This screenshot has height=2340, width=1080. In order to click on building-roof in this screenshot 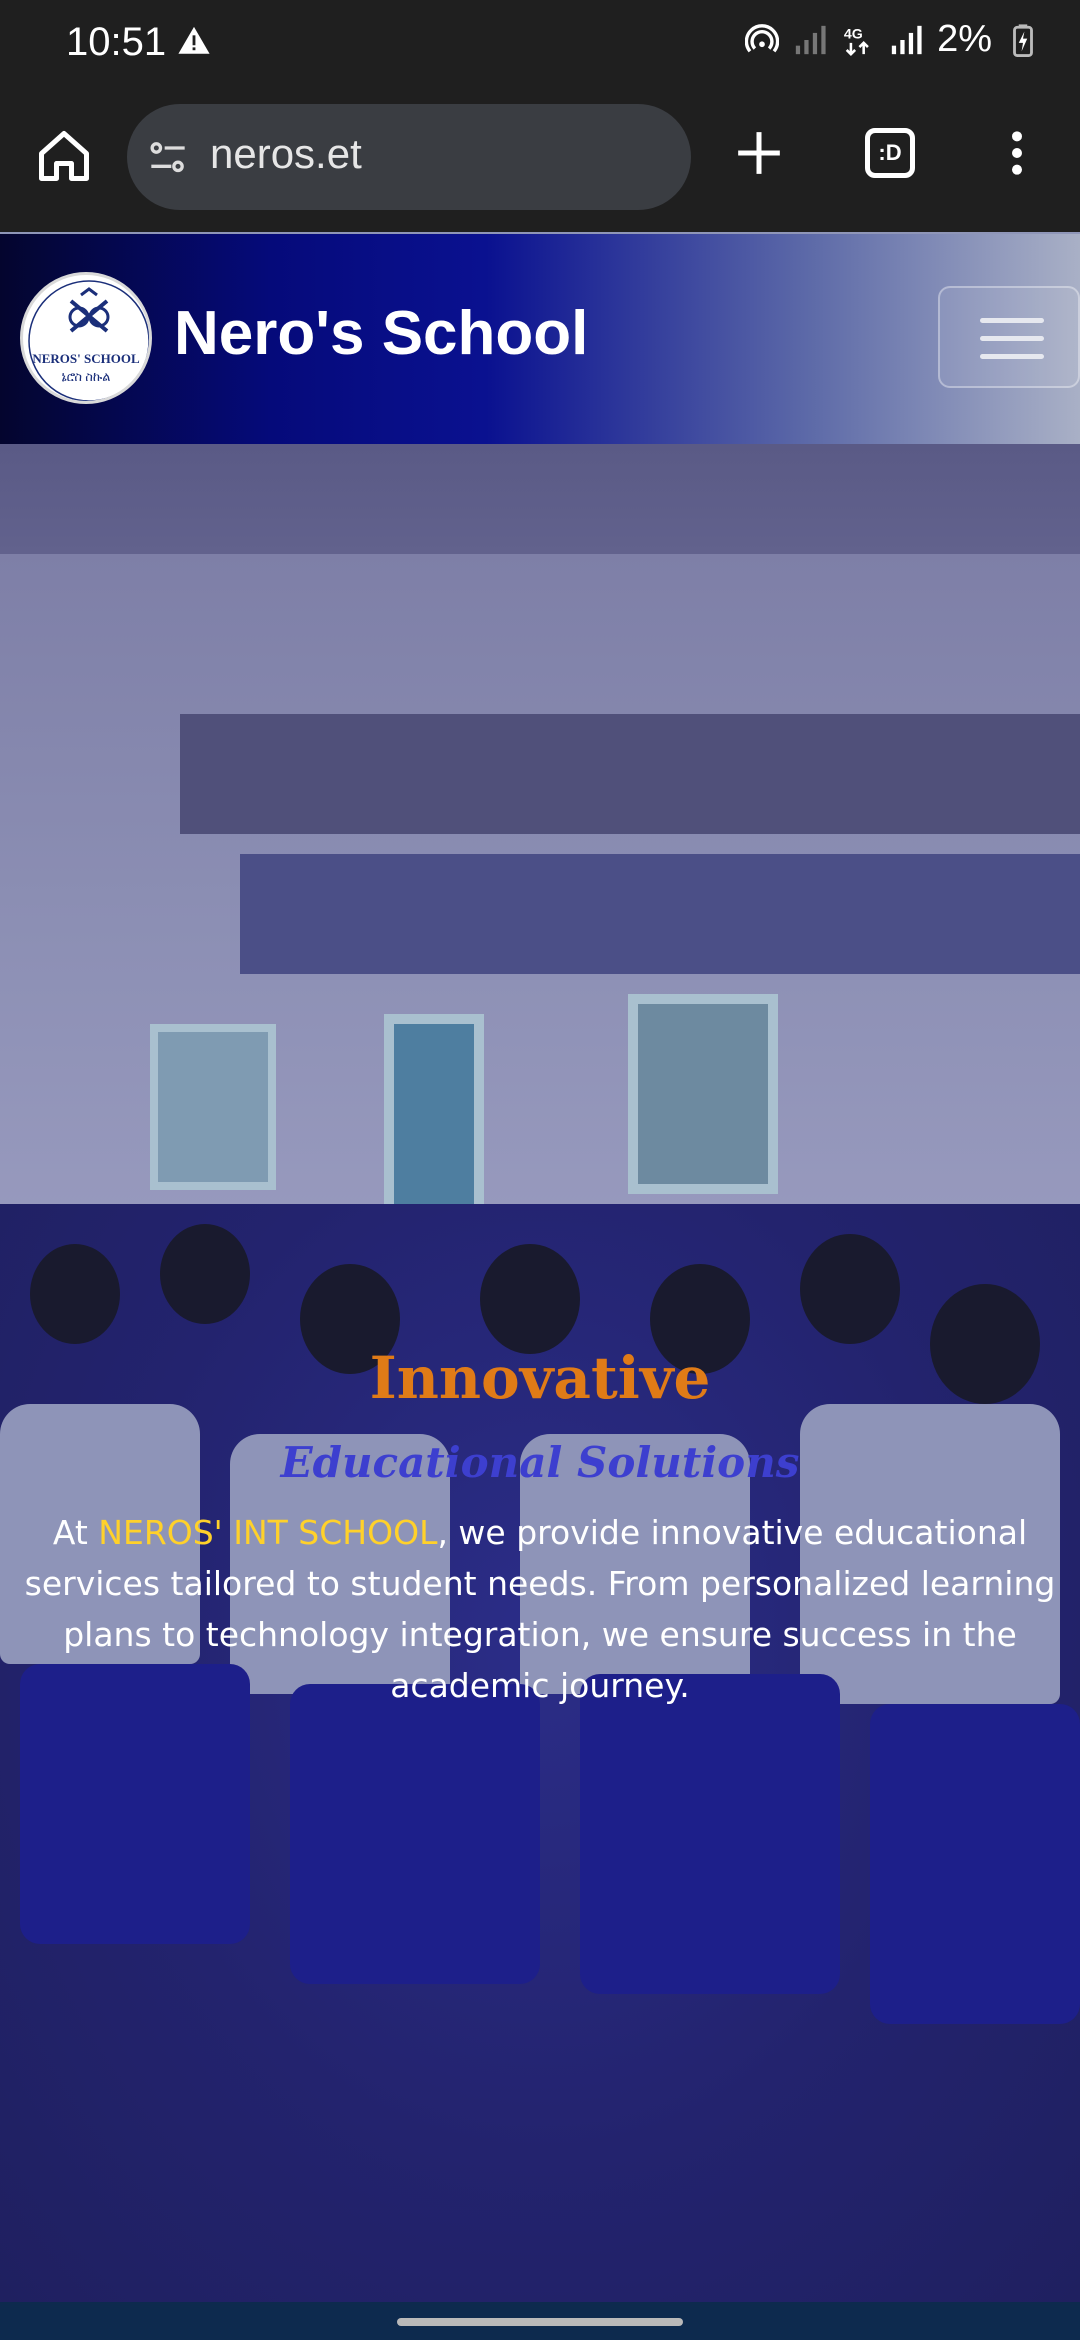, I will do `click(630, 774)`.